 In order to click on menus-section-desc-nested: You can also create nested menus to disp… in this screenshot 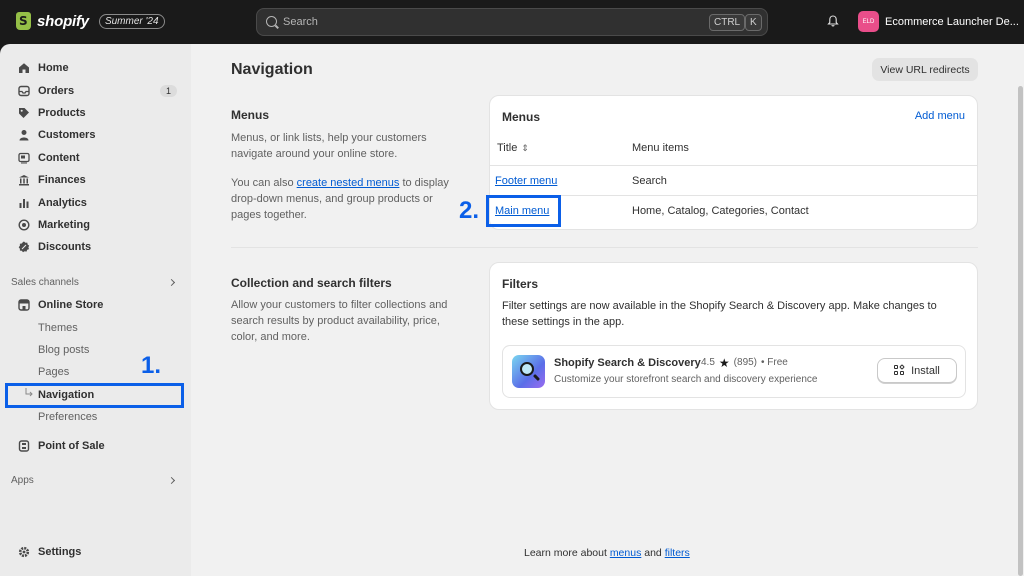, I will do `click(346, 199)`.